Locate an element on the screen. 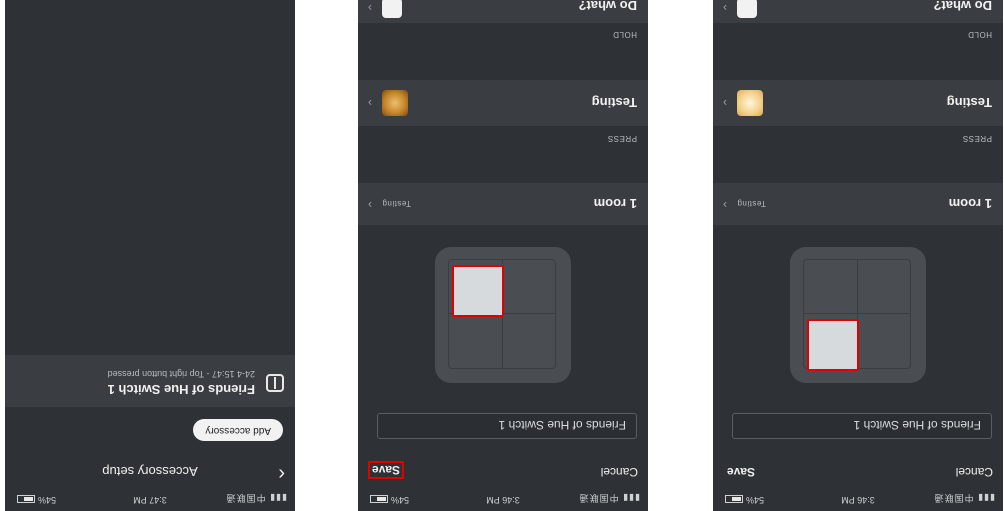 This screenshot has height=511, width=1004. switch-button-bottom-right is located at coordinates (830, 286).